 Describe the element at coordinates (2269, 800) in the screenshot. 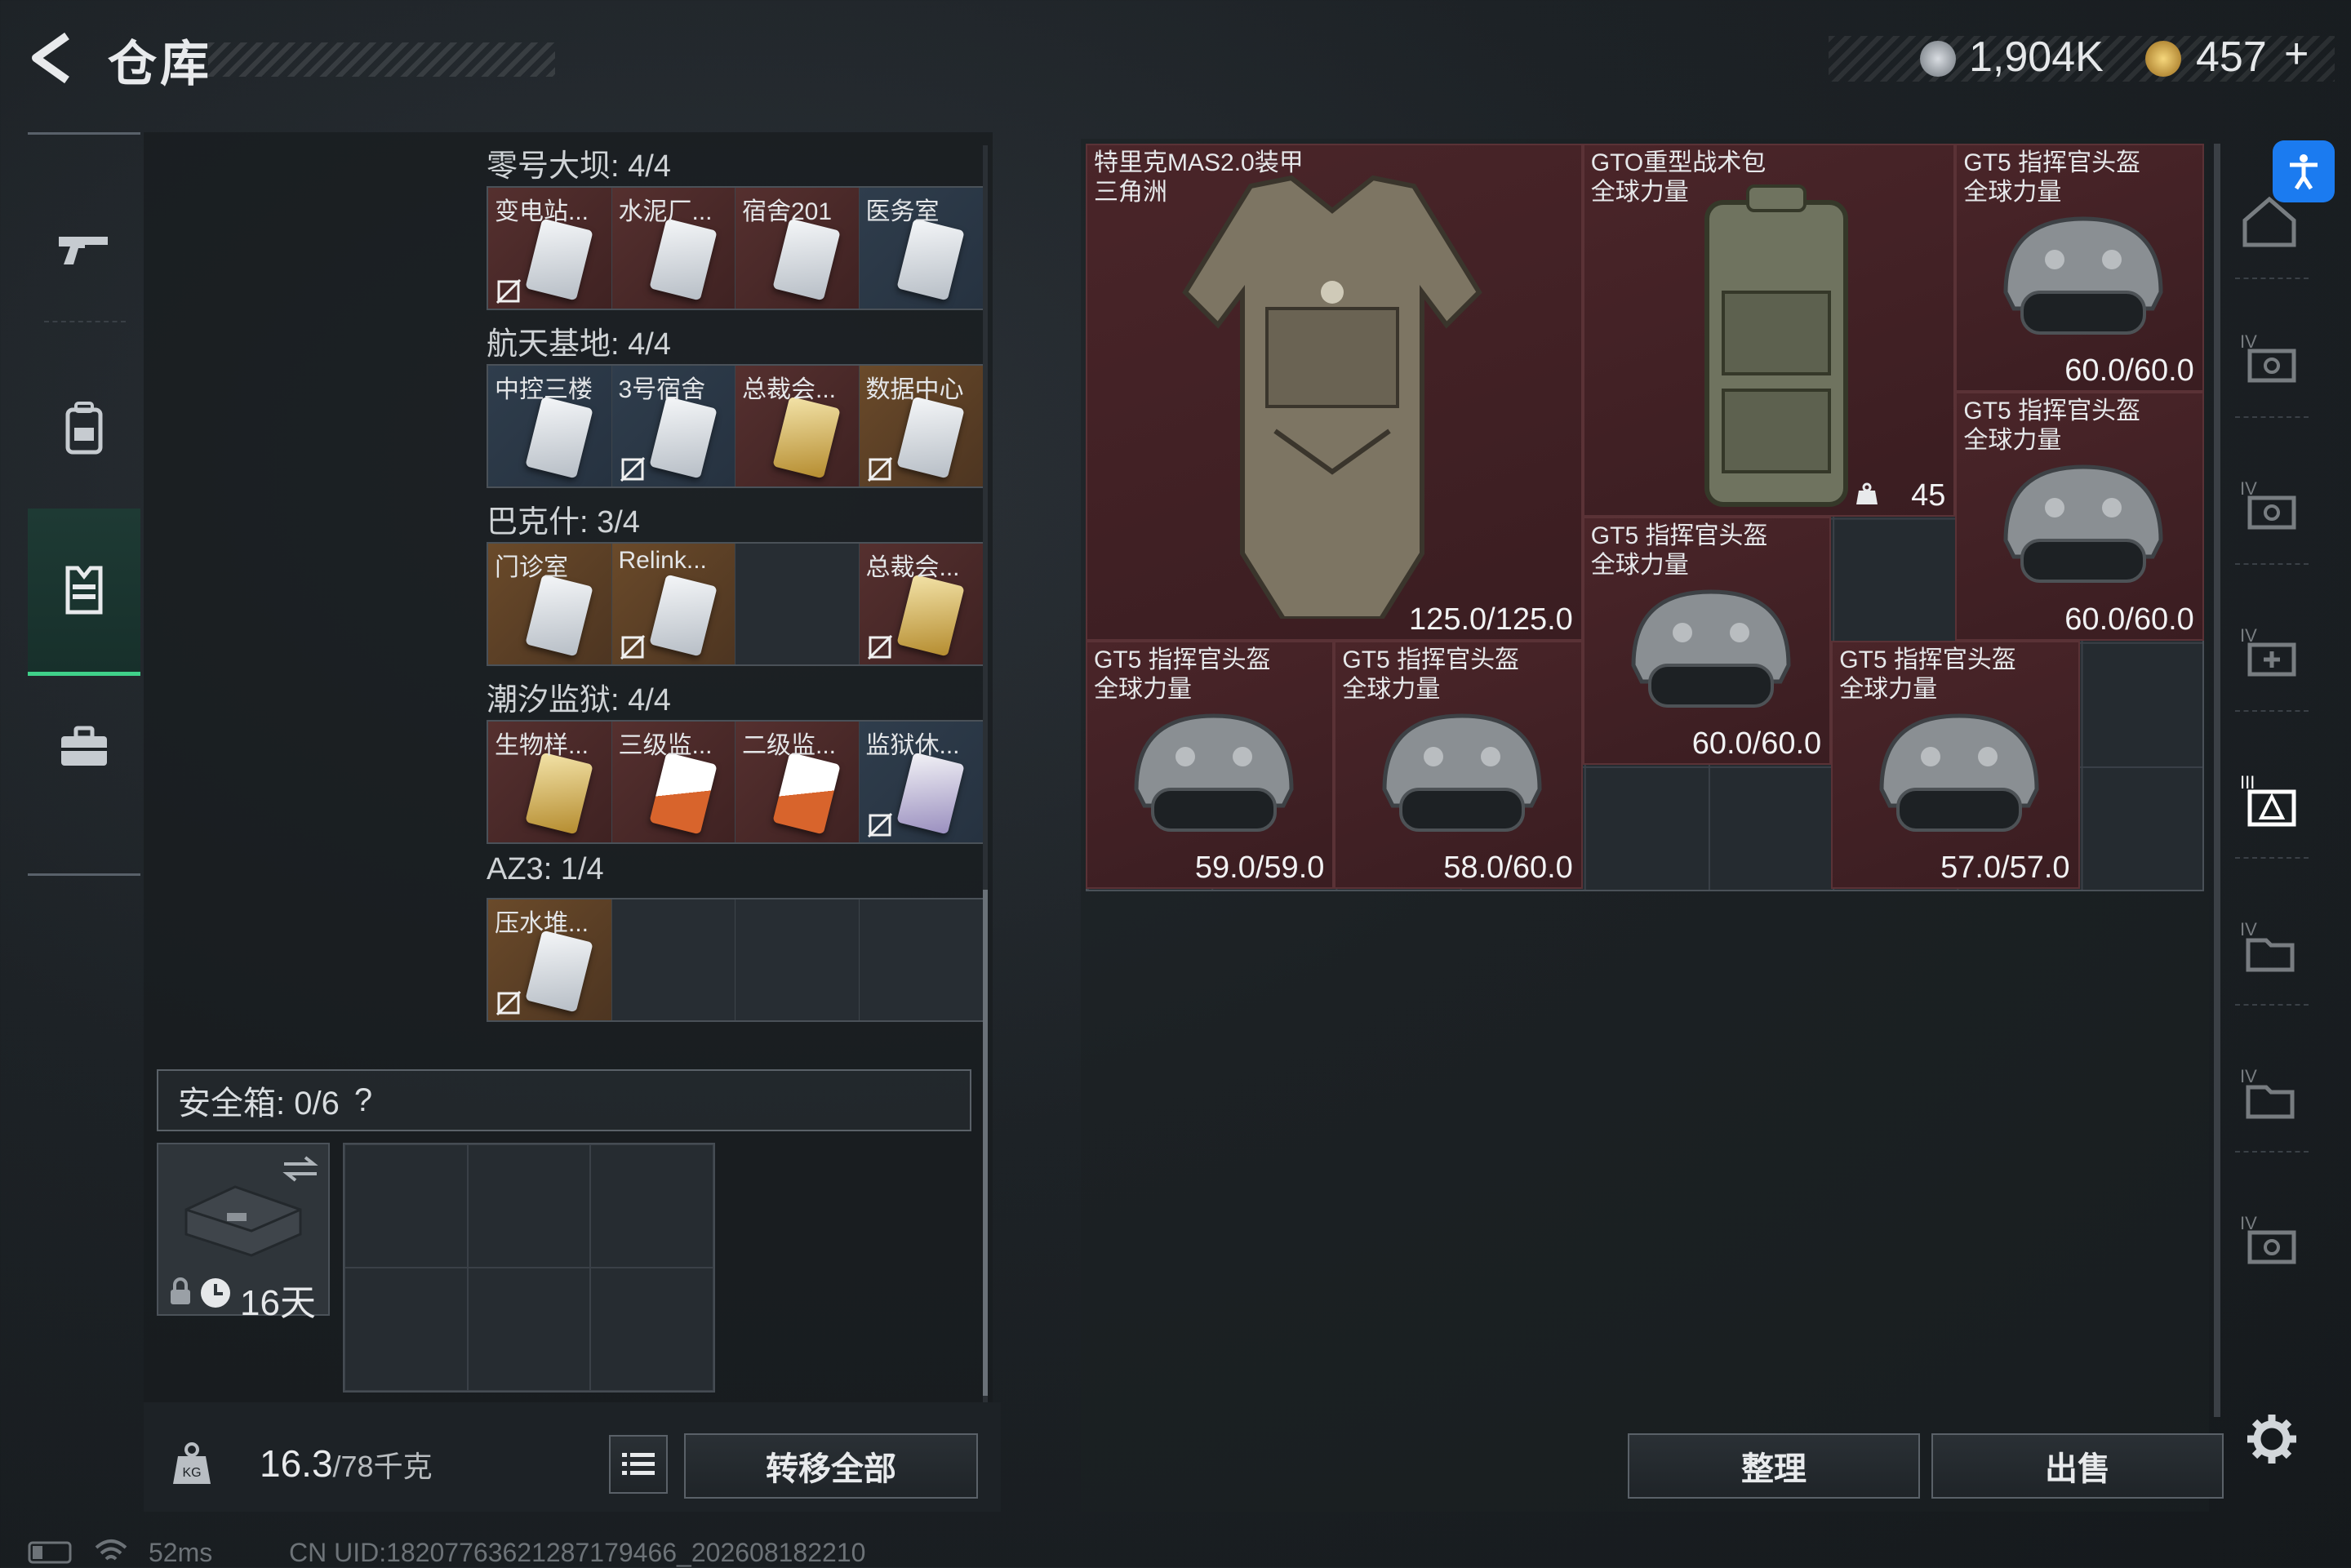

I see `stash-tab-active: III` at that location.